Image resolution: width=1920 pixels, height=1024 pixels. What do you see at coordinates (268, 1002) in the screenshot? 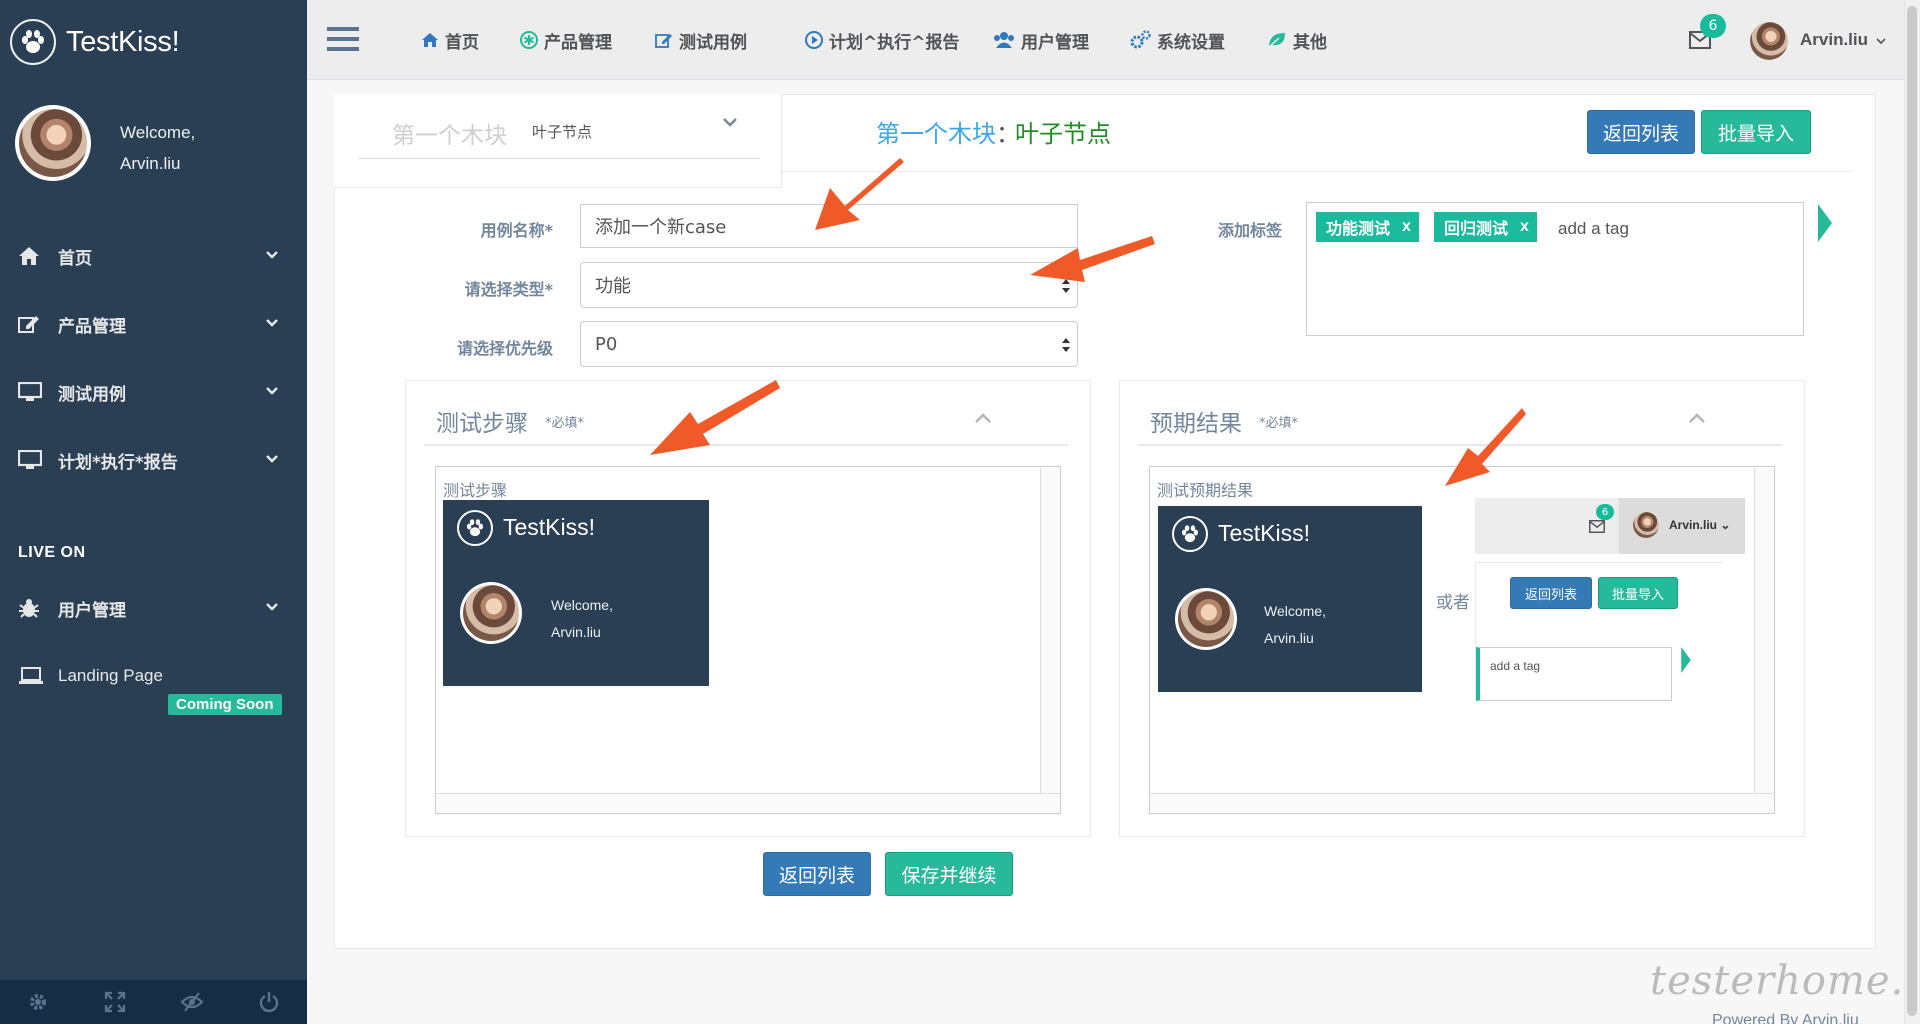
I see `power-icon` at bounding box center [268, 1002].